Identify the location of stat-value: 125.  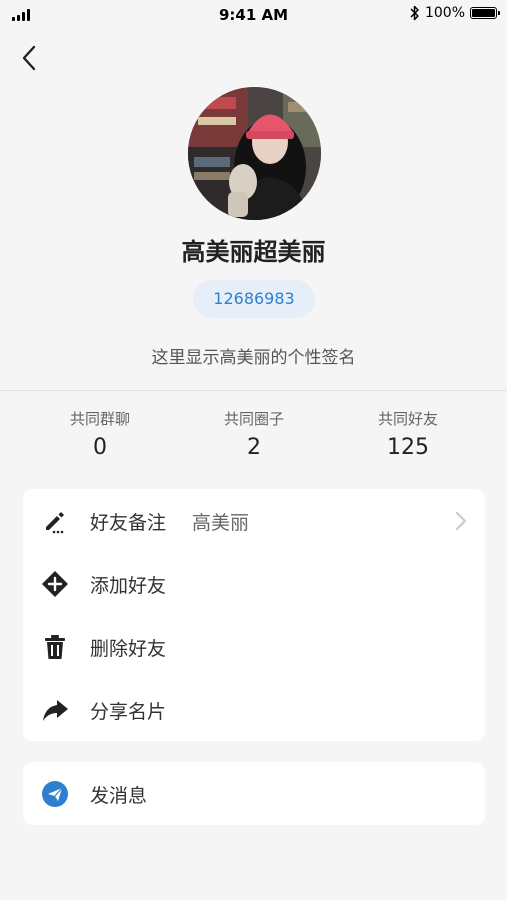
(408, 447).